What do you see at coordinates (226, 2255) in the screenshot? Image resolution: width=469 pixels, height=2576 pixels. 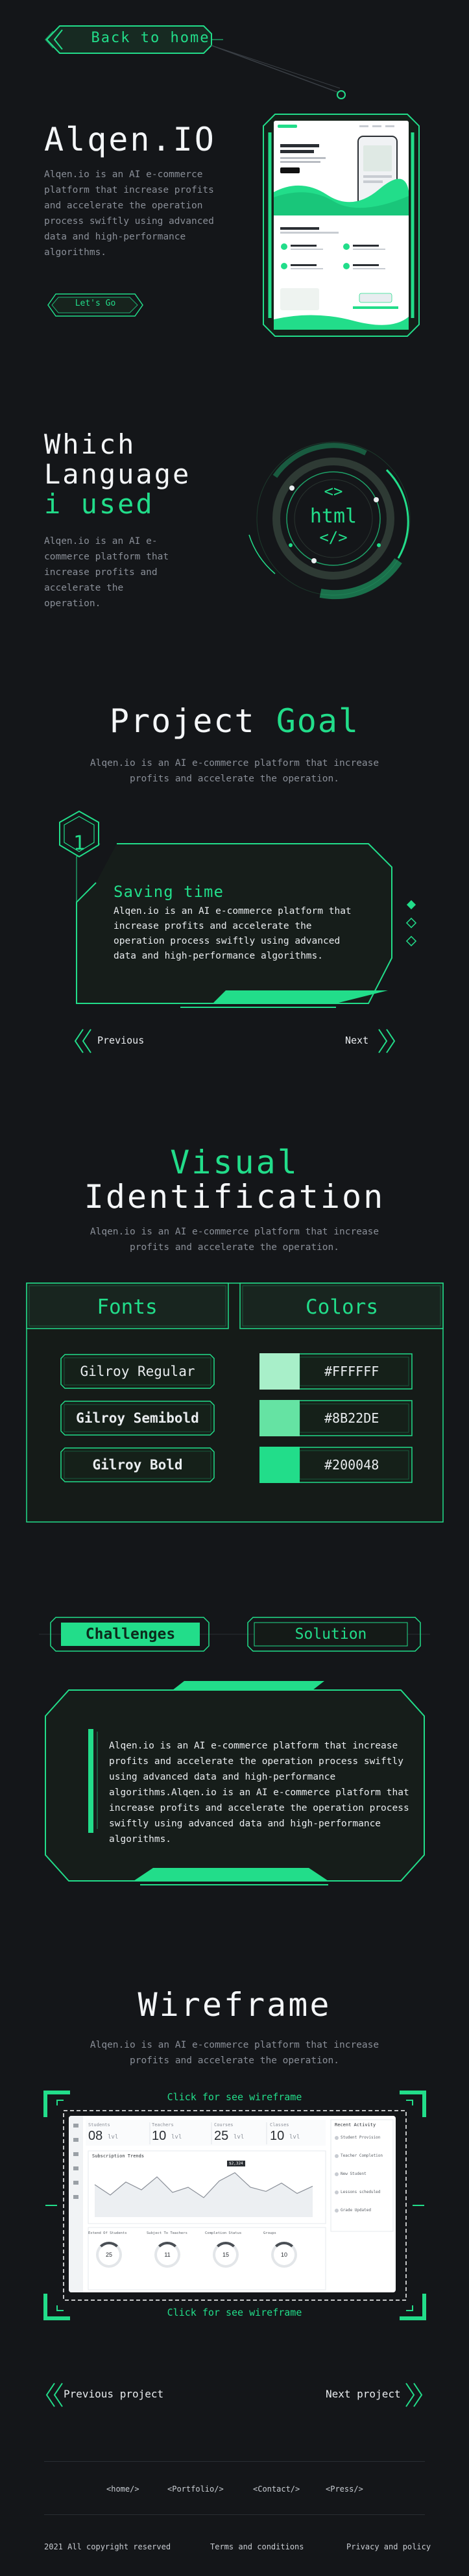 I see `gauge-ring: 15` at bounding box center [226, 2255].